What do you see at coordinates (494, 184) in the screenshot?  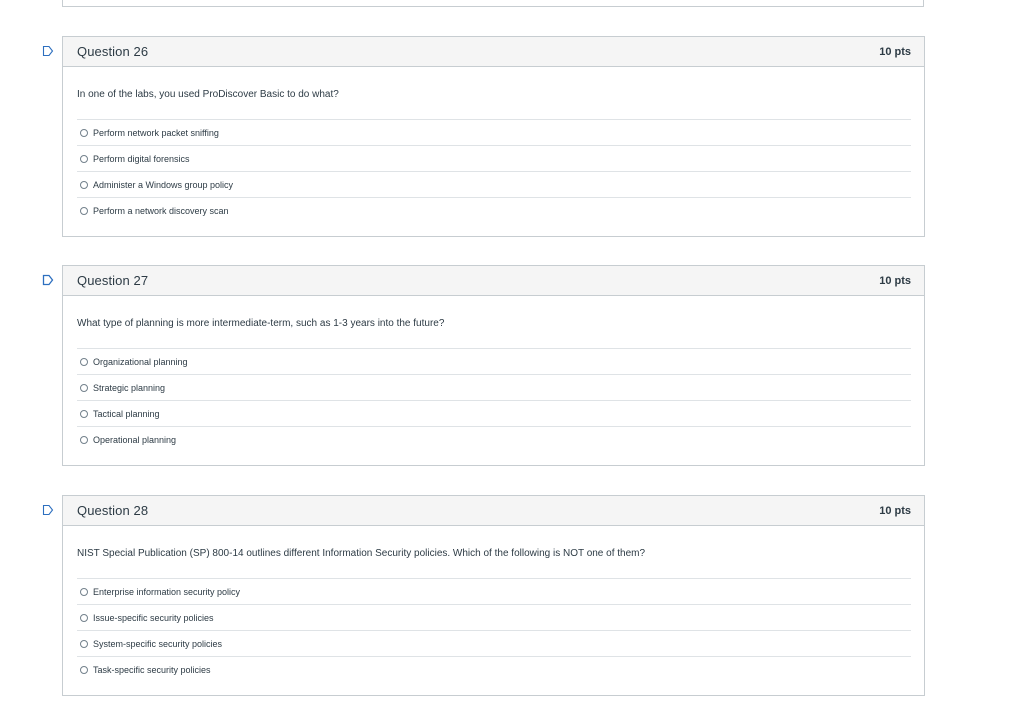 I see `answer-option: Administer a Windows group policy` at bounding box center [494, 184].